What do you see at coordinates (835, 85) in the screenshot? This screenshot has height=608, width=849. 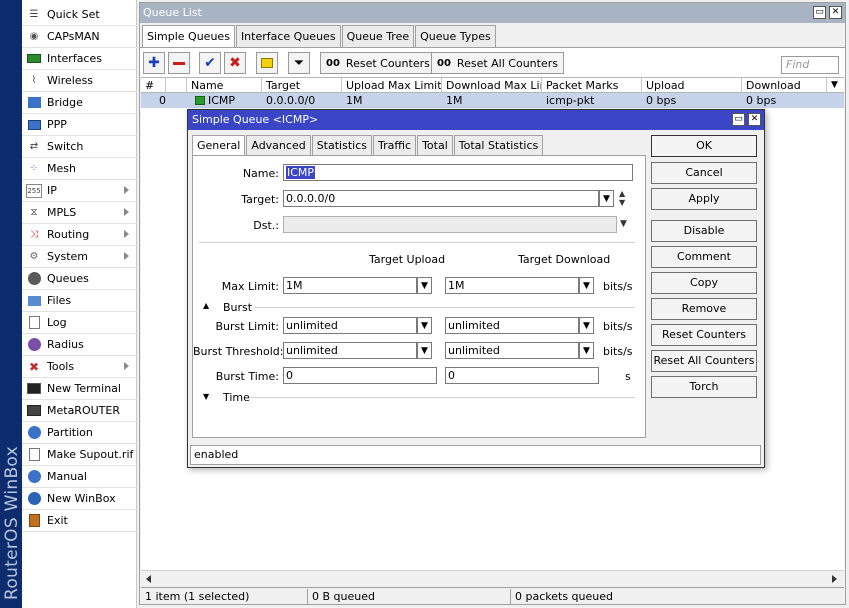 I see `columns-dropdown-icon: ▼` at bounding box center [835, 85].